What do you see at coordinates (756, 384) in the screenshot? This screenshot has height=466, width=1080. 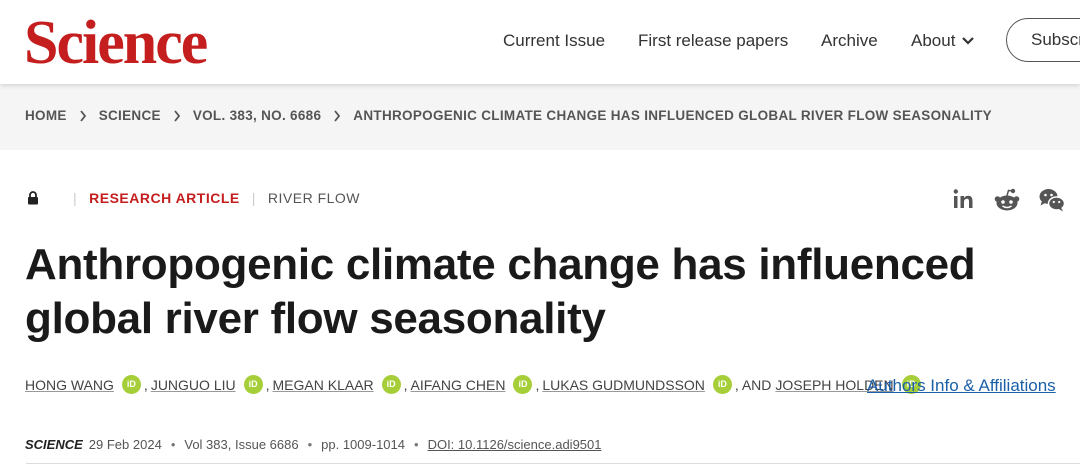 I see `author-and: AND` at bounding box center [756, 384].